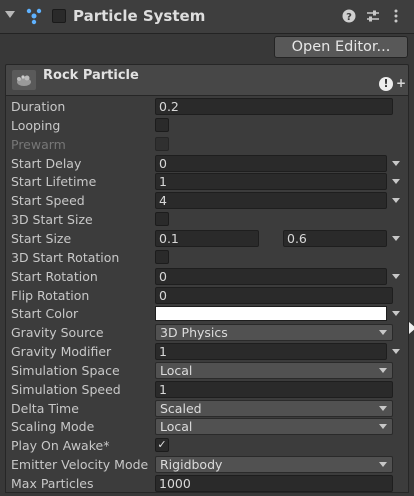 This screenshot has height=496, width=414. Describe the element at coordinates (162, 219) in the screenshot. I see `3d-start-size-checkbox` at that location.